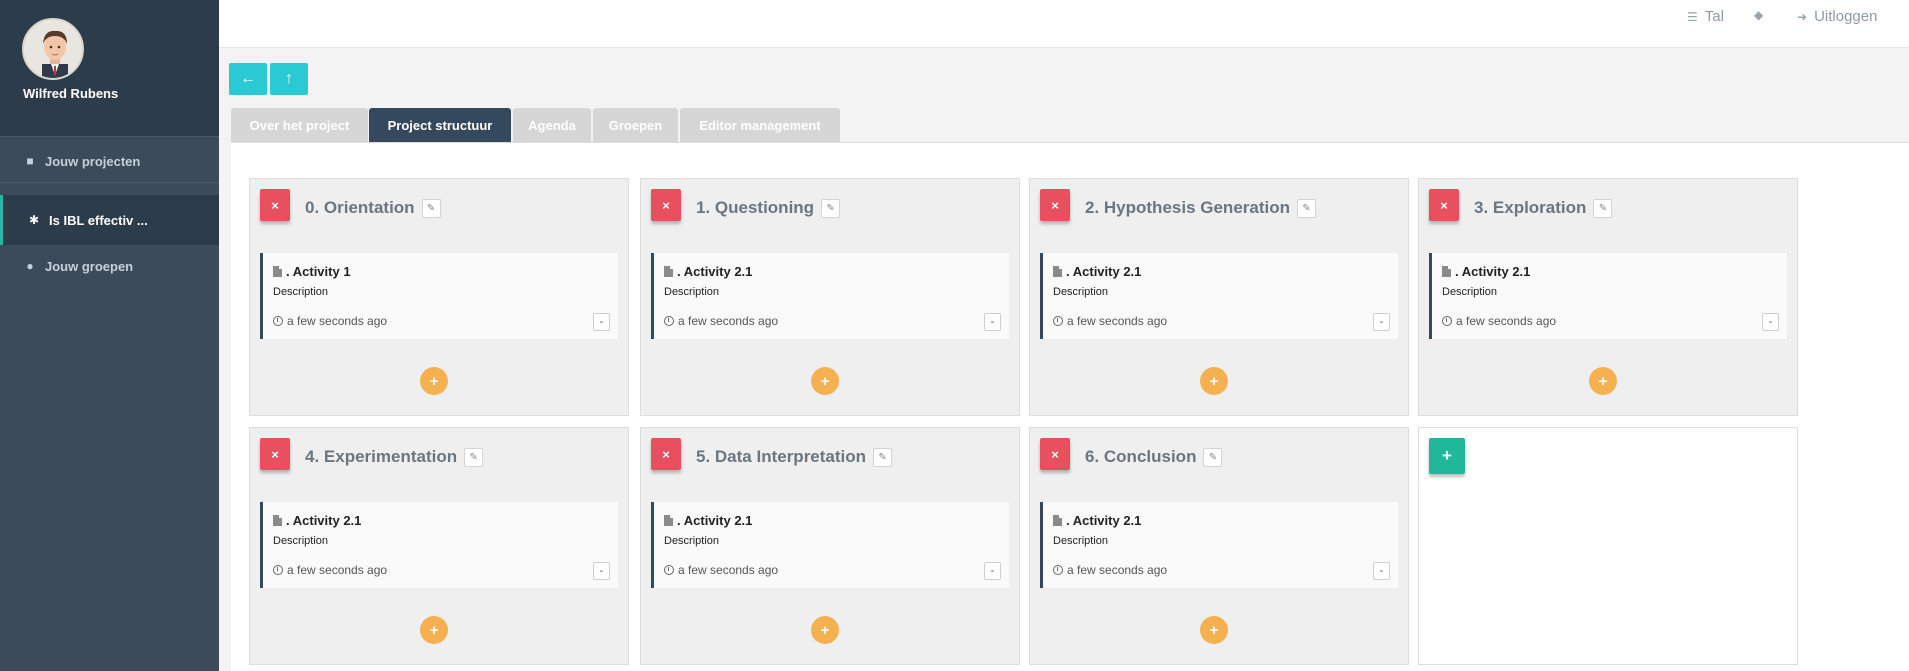 The image size is (1909, 671). I want to click on tab-over-het-project: Over het project, so click(299, 125).